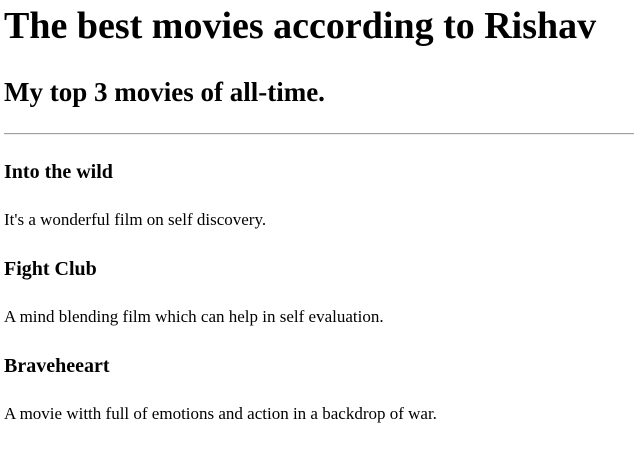 Image resolution: width=634 pixels, height=462 pixels. What do you see at coordinates (58, 172) in the screenshot?
I see `movie-title: Into the wild` at bounding box center [58, 172].